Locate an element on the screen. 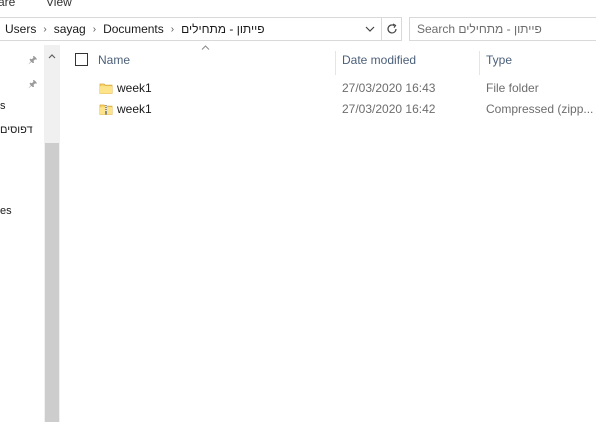  ribbon-tab-share: are is located at coordinates (7, 4).